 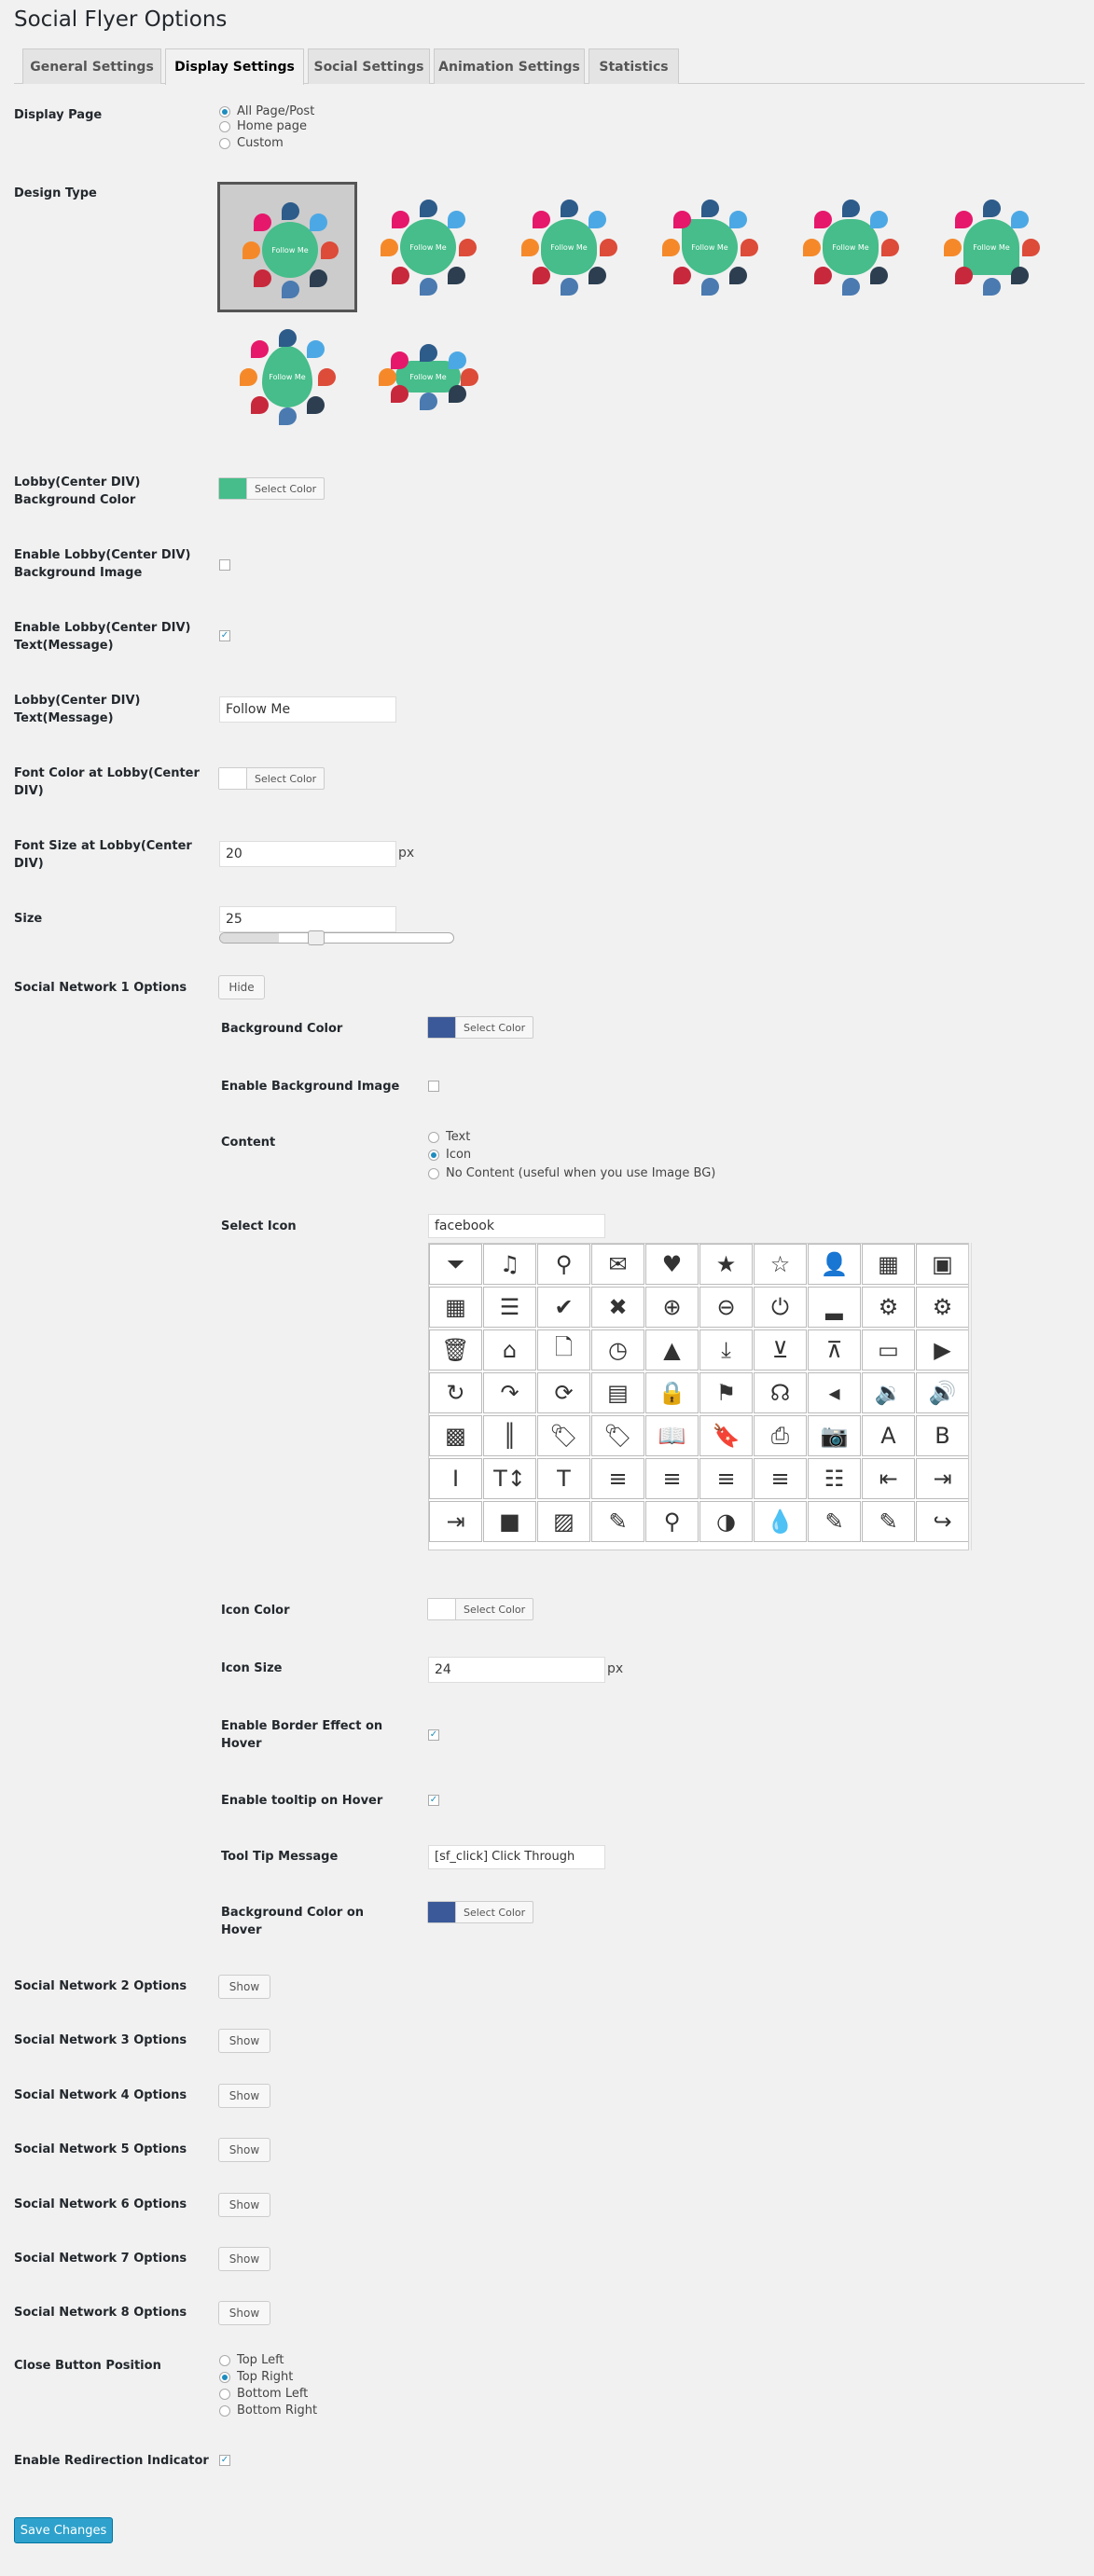 What do you see at coordinates (244, 2205) in the screenshot?
I see `network6-show-button: Show` at bounding box center [244, 2205].